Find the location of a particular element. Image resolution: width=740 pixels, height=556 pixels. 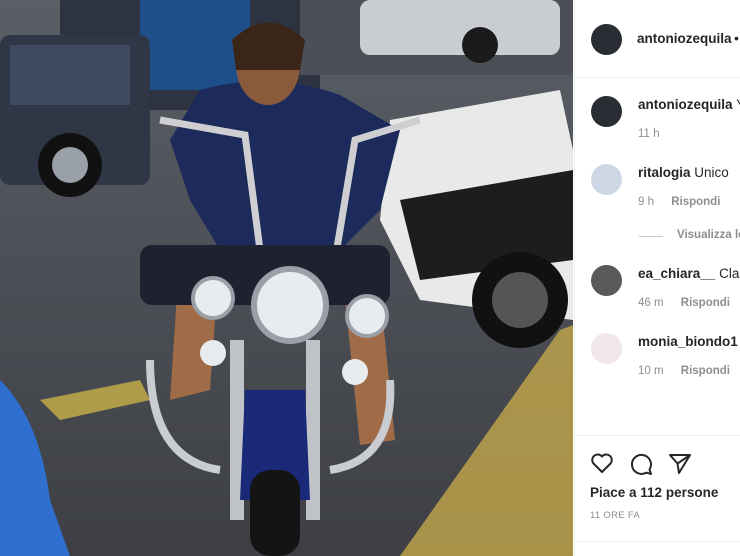

replies-divider is located at coordinates (651, 236).